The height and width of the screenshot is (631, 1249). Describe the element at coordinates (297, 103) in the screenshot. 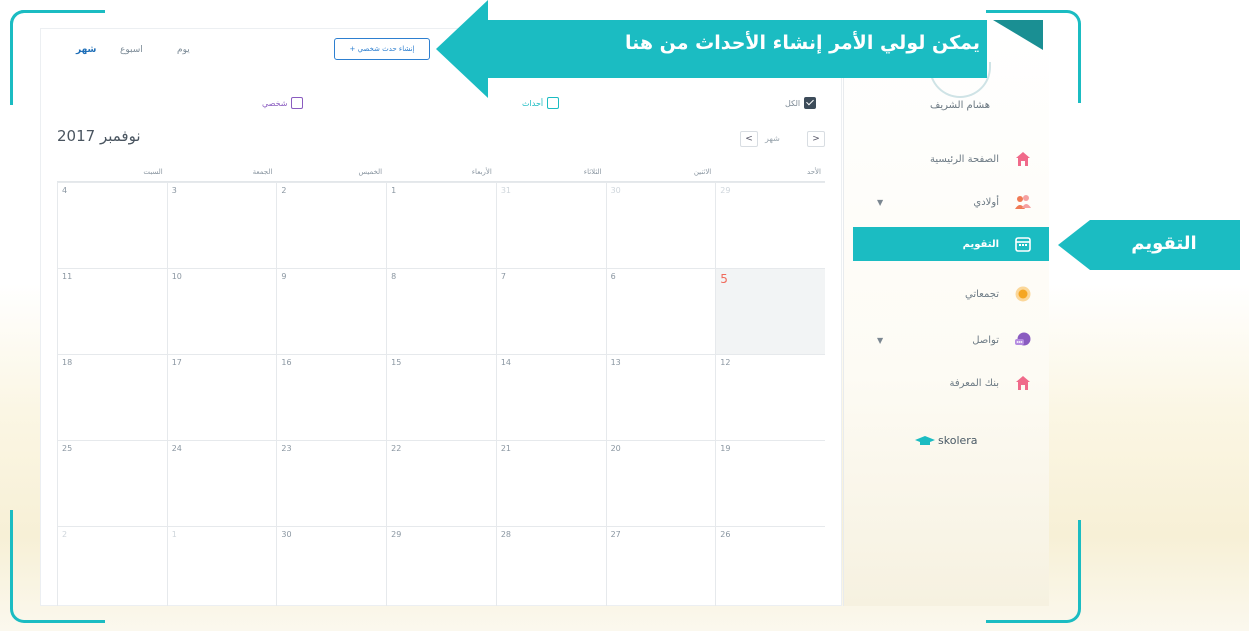

I see `filter-personal-checkbox` at that location.